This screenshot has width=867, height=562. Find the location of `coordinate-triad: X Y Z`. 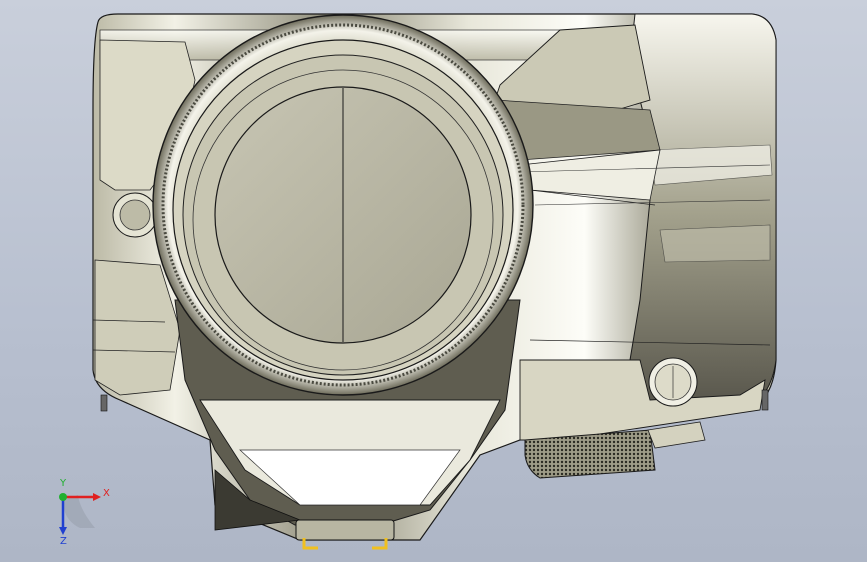

coordinate-triad: X Y Z is located at coordinates (84, 512).